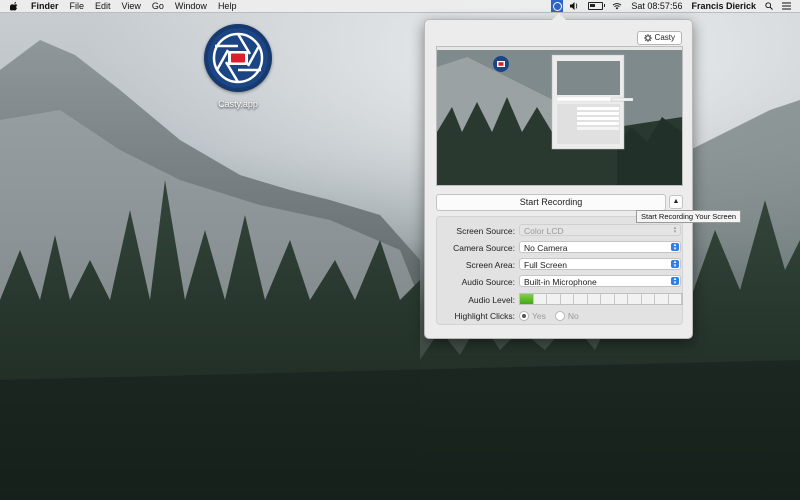 Image resolution: width=800 pixels, height=500 pixels. I want to click on audio-source-select: Built-in Microphone ▴ ▾, so click(600, 281).